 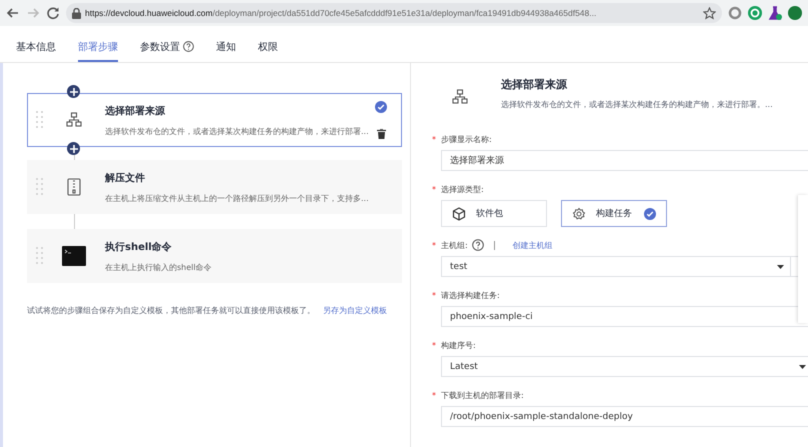 I want to click on input-field: 选择部署来源, so click(x=624, y=160).